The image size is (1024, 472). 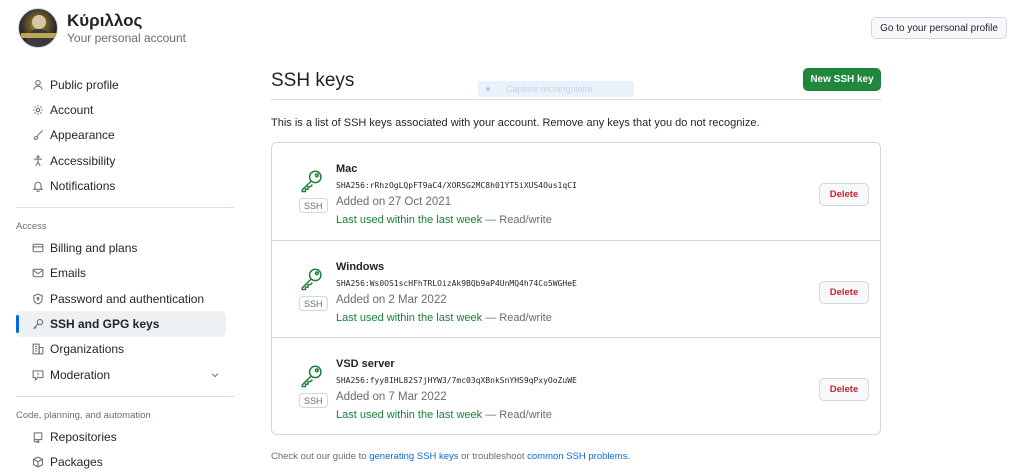 I want to click on sidebar-item-packages: Packages, so click(x=125, y=461).